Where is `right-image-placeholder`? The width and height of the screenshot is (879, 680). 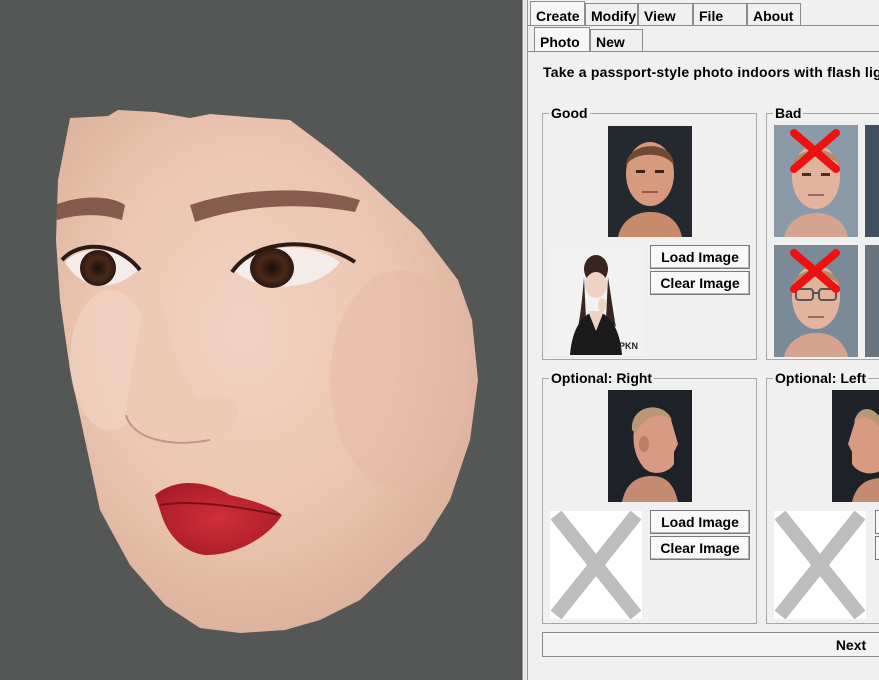 right-image-placeholder is located at coordinates (596, 565).